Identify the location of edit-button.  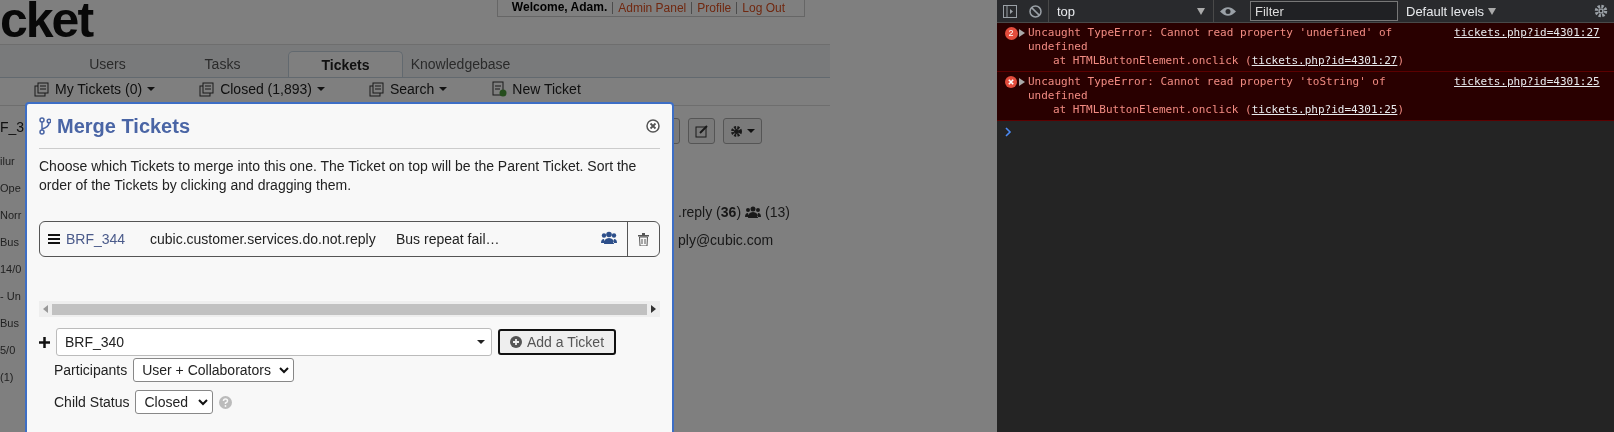
(701, 131).